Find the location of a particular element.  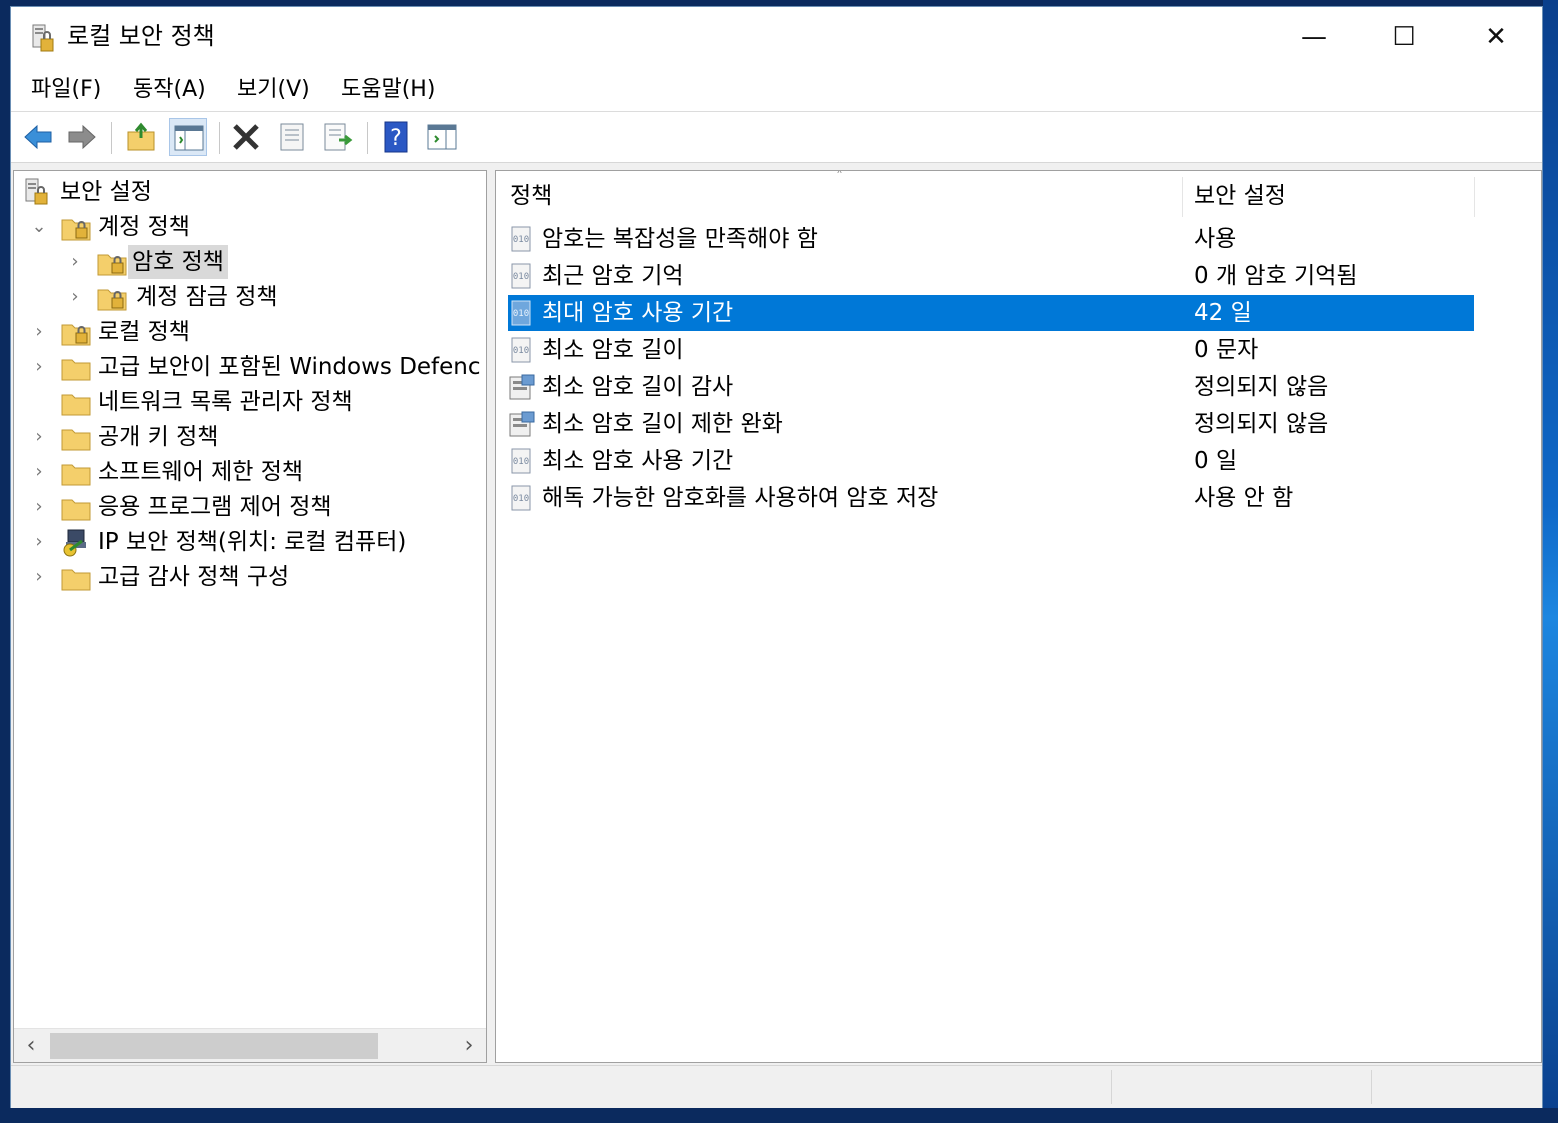

list-row: 010 최근 암호 기억 0 개 암호 기억됨 is located at coordinates (991, 276).